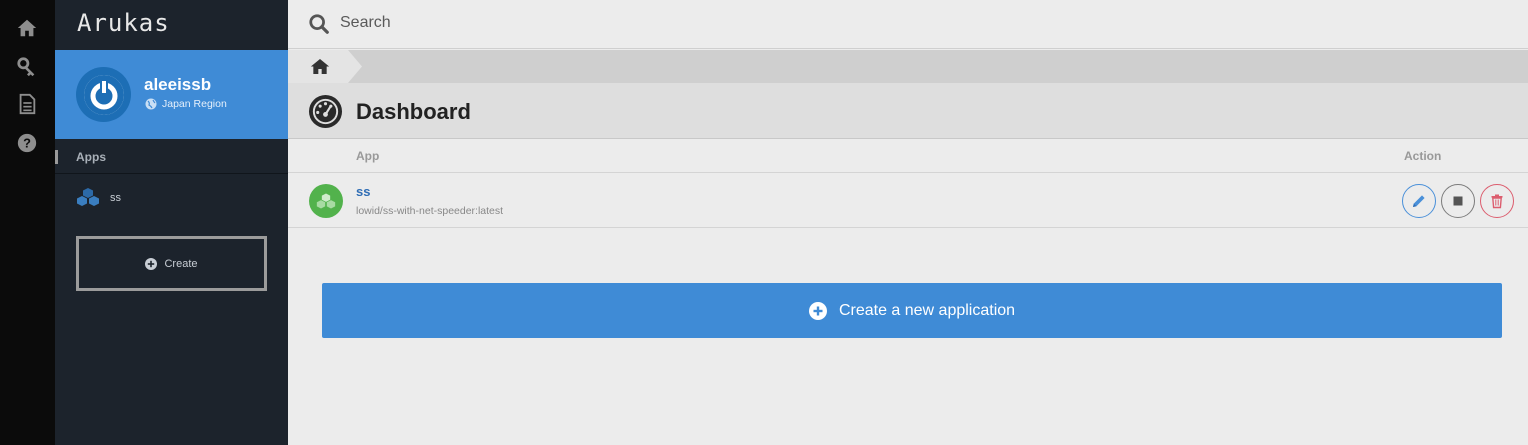 The height and width of the screenshot is (445, 1528). I want to click on page-header: Dashboard, so click(908, 111).